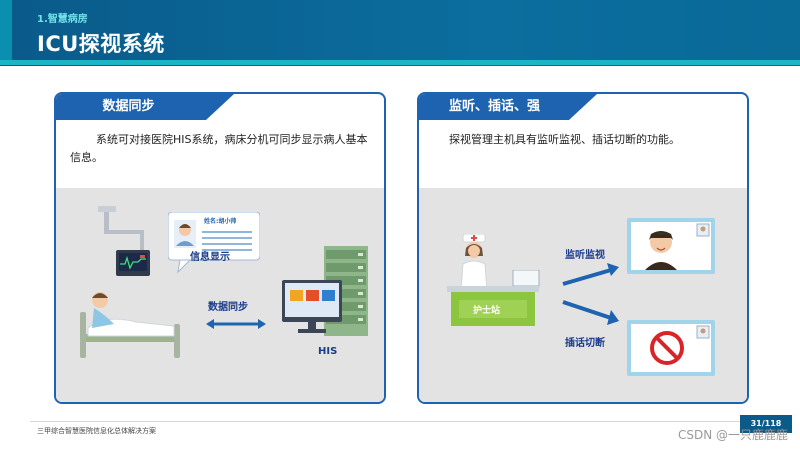  Describe the element at coordinates (585, 255) in the screenshot. I see `monitor-label: 监听监视` at that location.